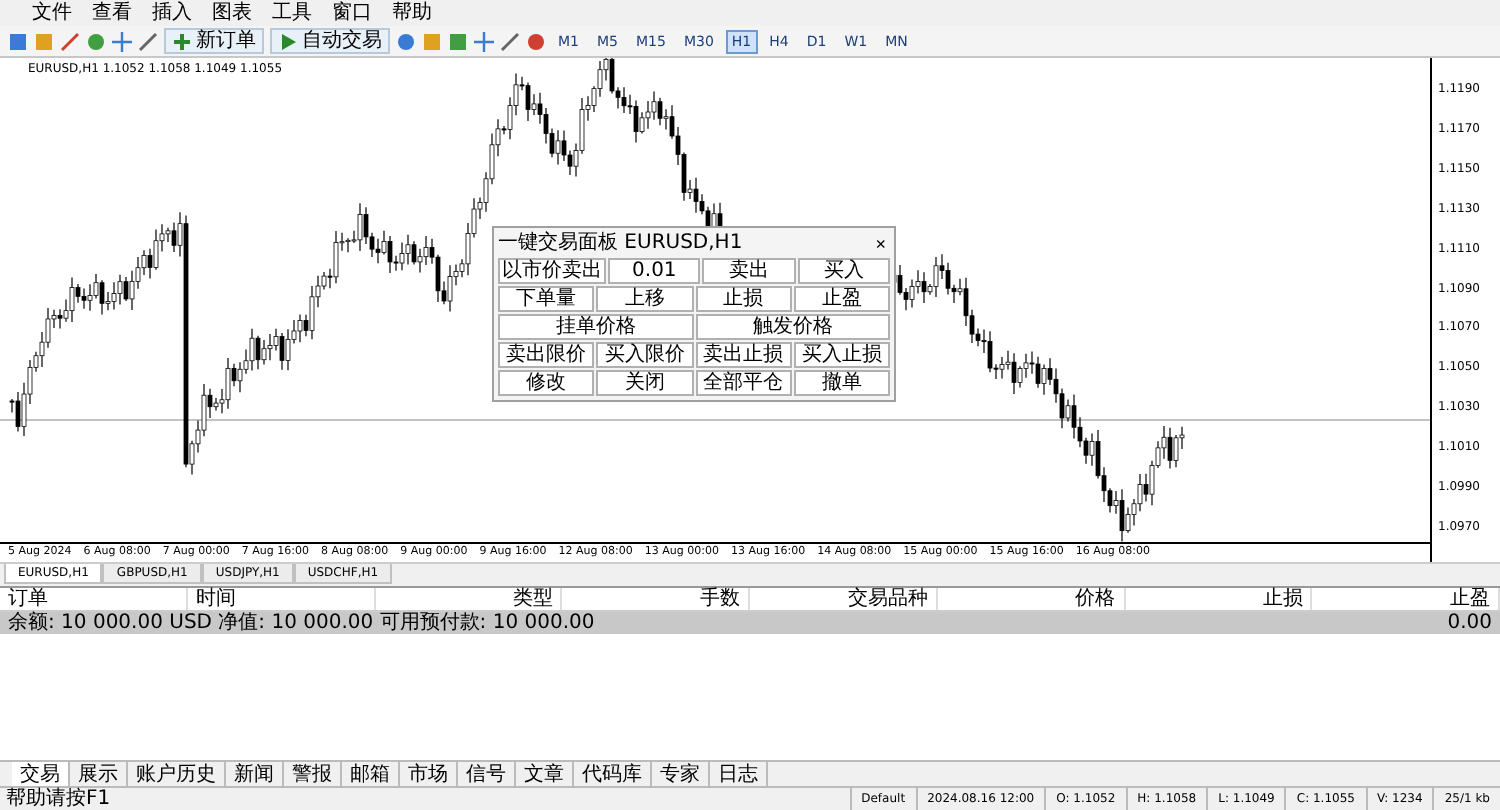  I want to click on menu-item: 查看, so click(112, 13).